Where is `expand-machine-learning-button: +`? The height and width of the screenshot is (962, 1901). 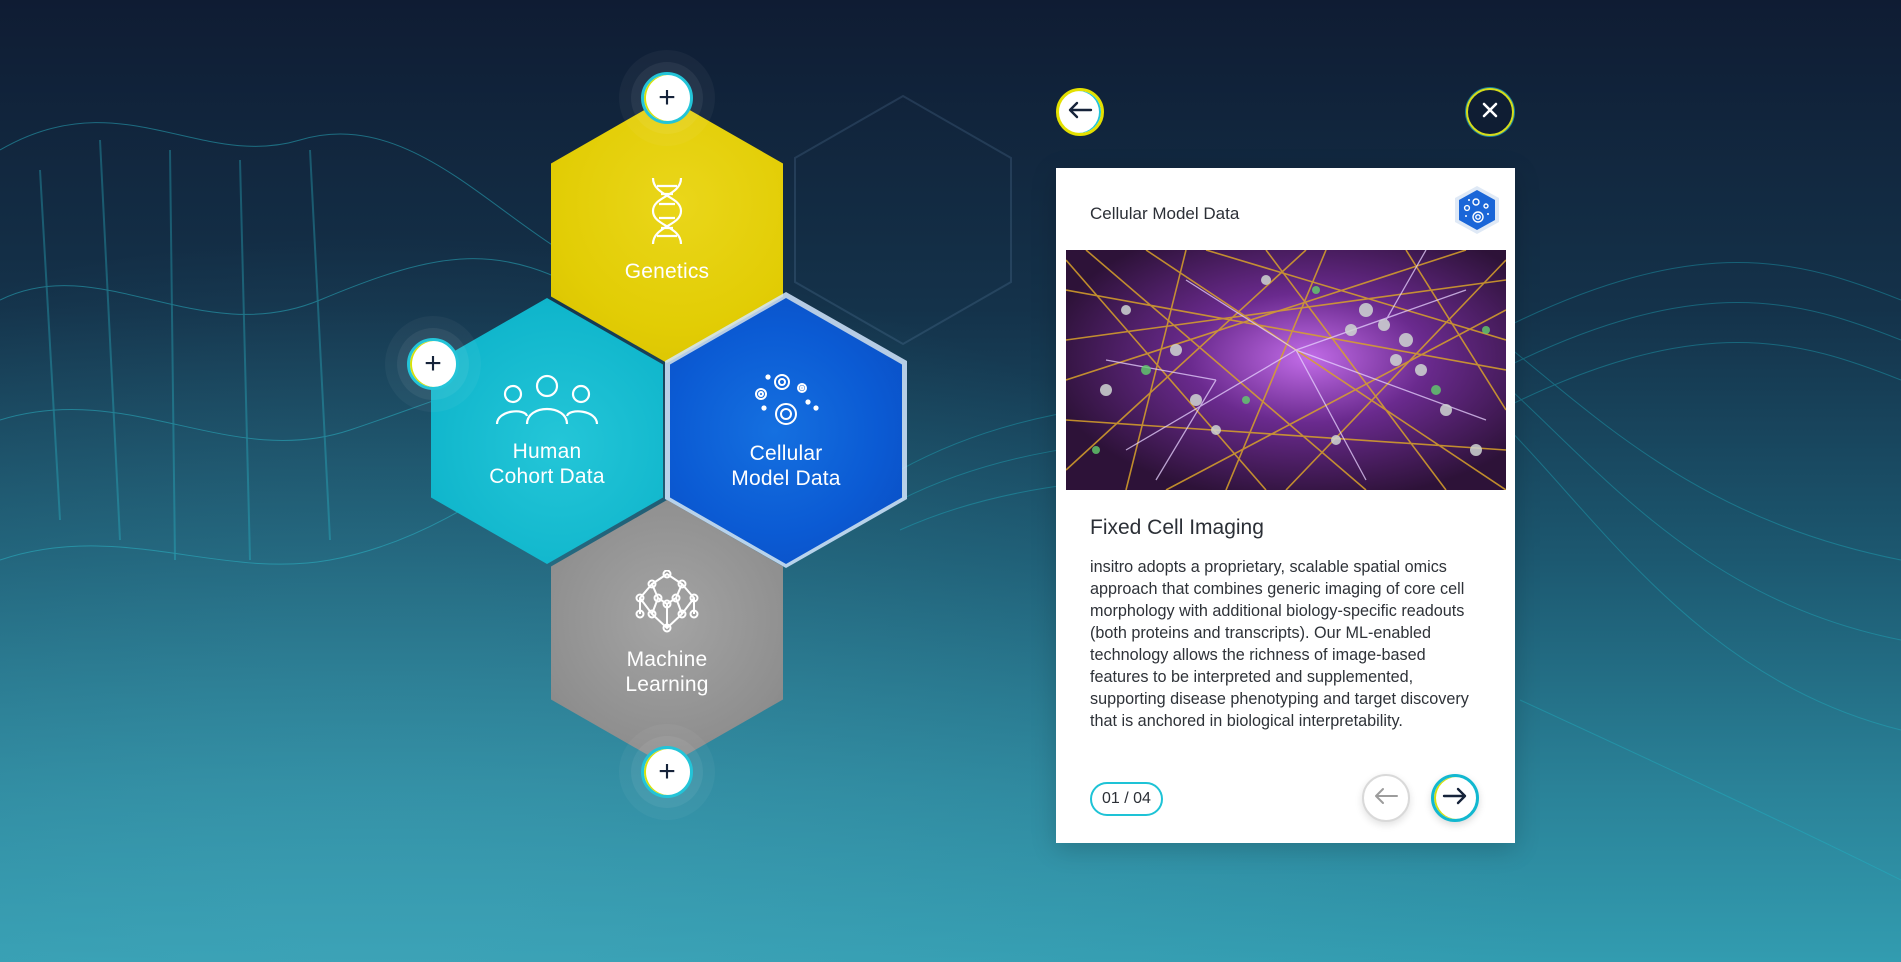
expand-machine-learning-button: + is located at coordinates (667, 772).